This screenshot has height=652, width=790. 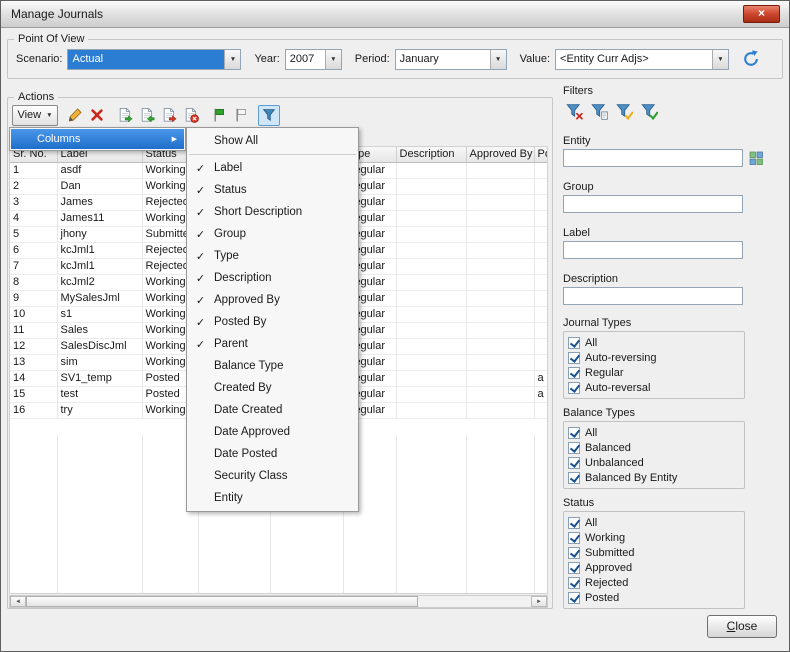 I want to click on scroll-left-icon: ◄, so click(x=18, y=601).